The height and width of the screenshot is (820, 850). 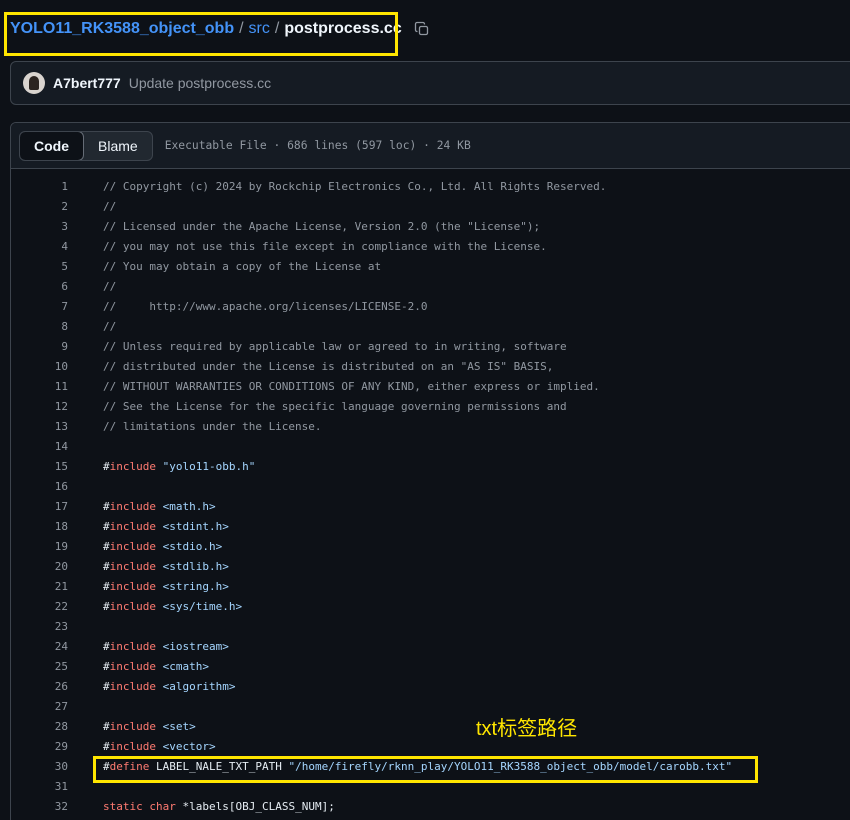 I want to click on line-number: 10, so click(x=39, y=367).